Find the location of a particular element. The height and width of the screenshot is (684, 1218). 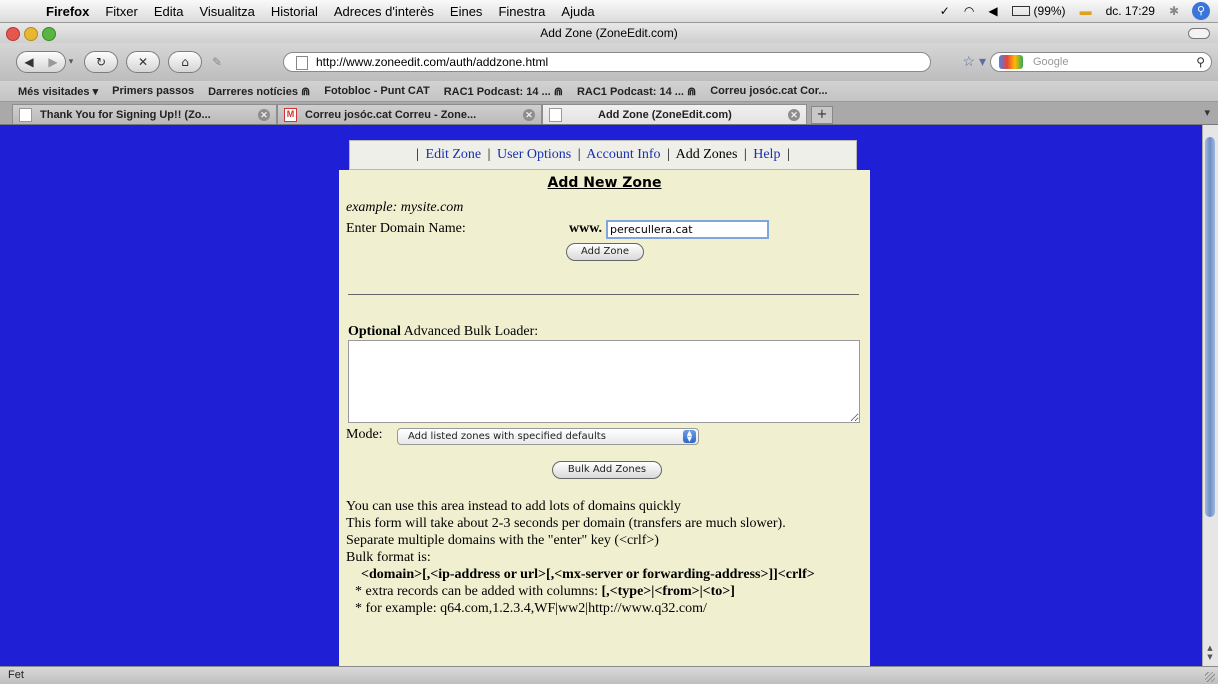

clock: dc. 17:29 is located at coordinates (1130, 11).